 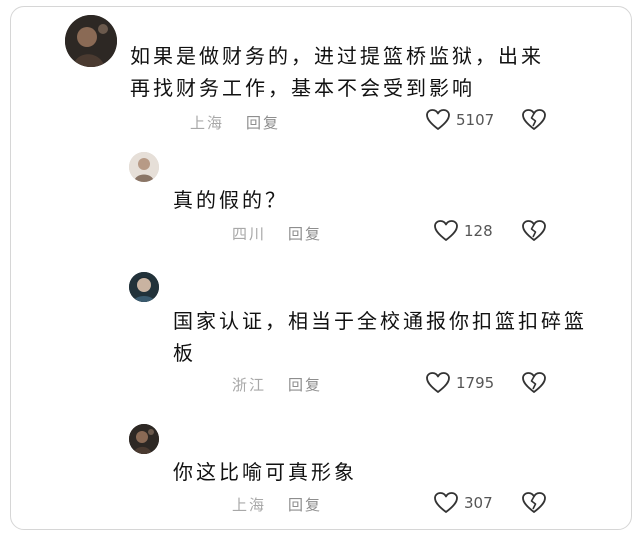 I want to click on like-button: 307, so click(x=463, y=503).